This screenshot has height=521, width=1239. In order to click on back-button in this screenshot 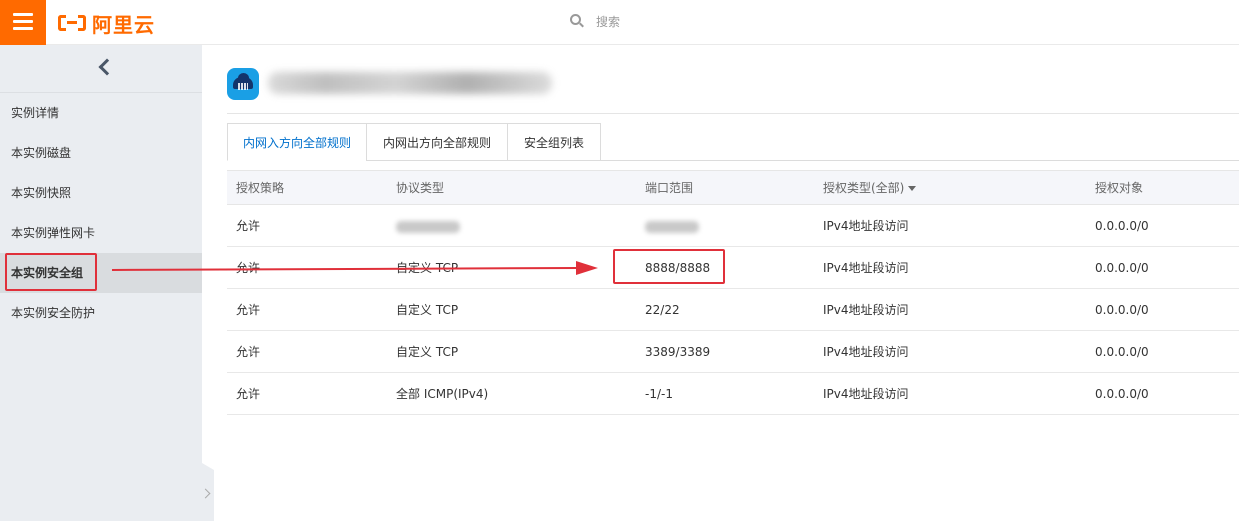, I will do `click(101, 69)`.